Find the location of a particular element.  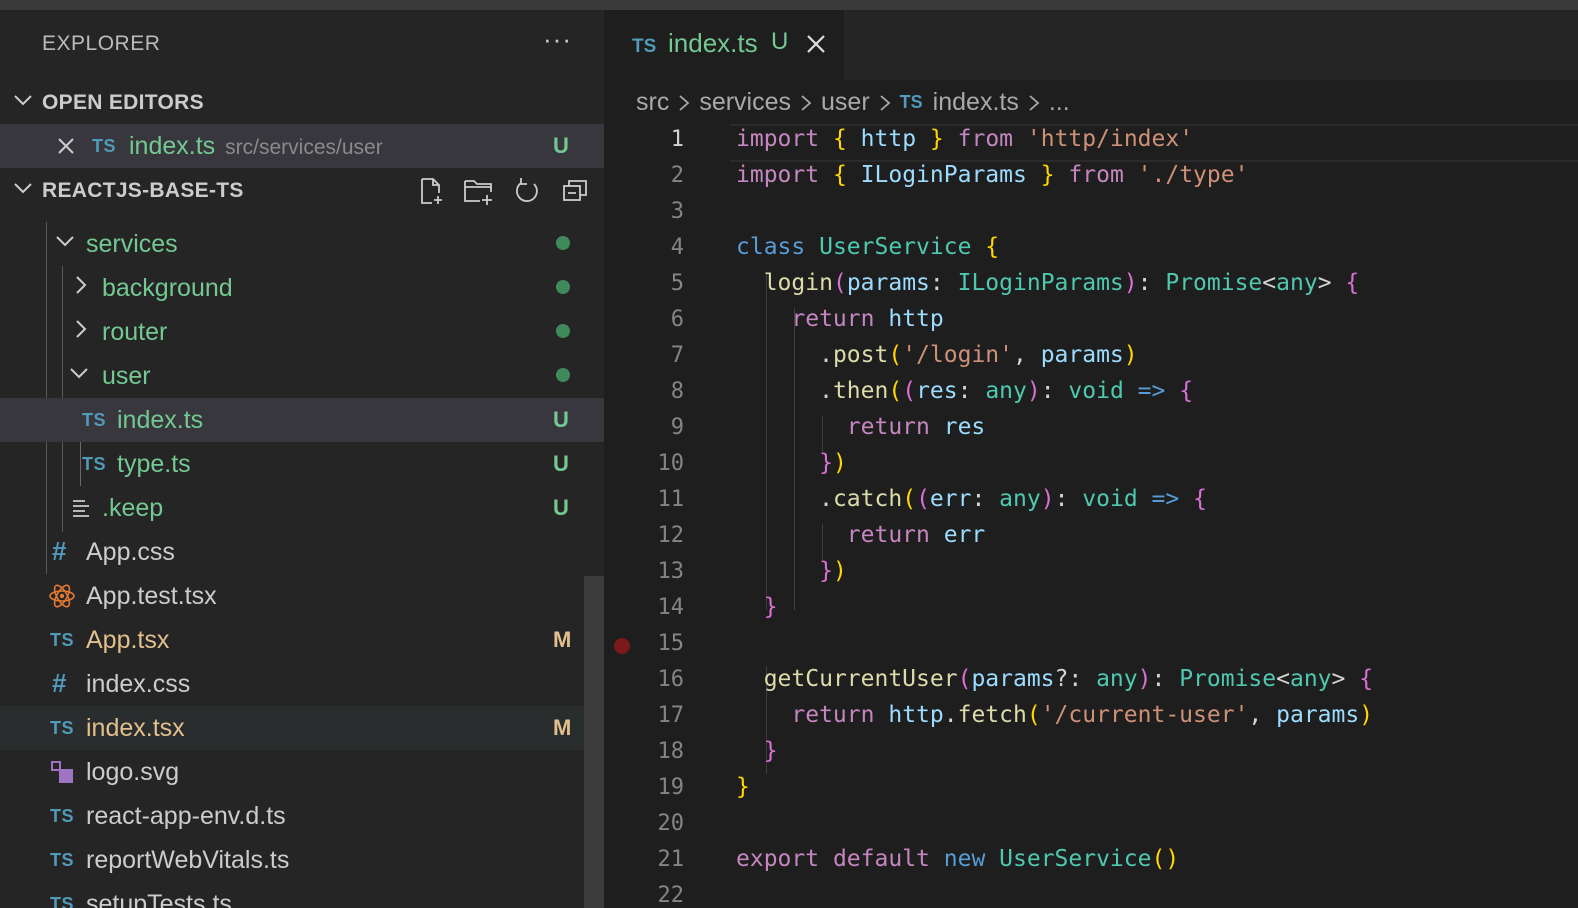

breadcrumb-services: services is located at coordinates (745, 102).